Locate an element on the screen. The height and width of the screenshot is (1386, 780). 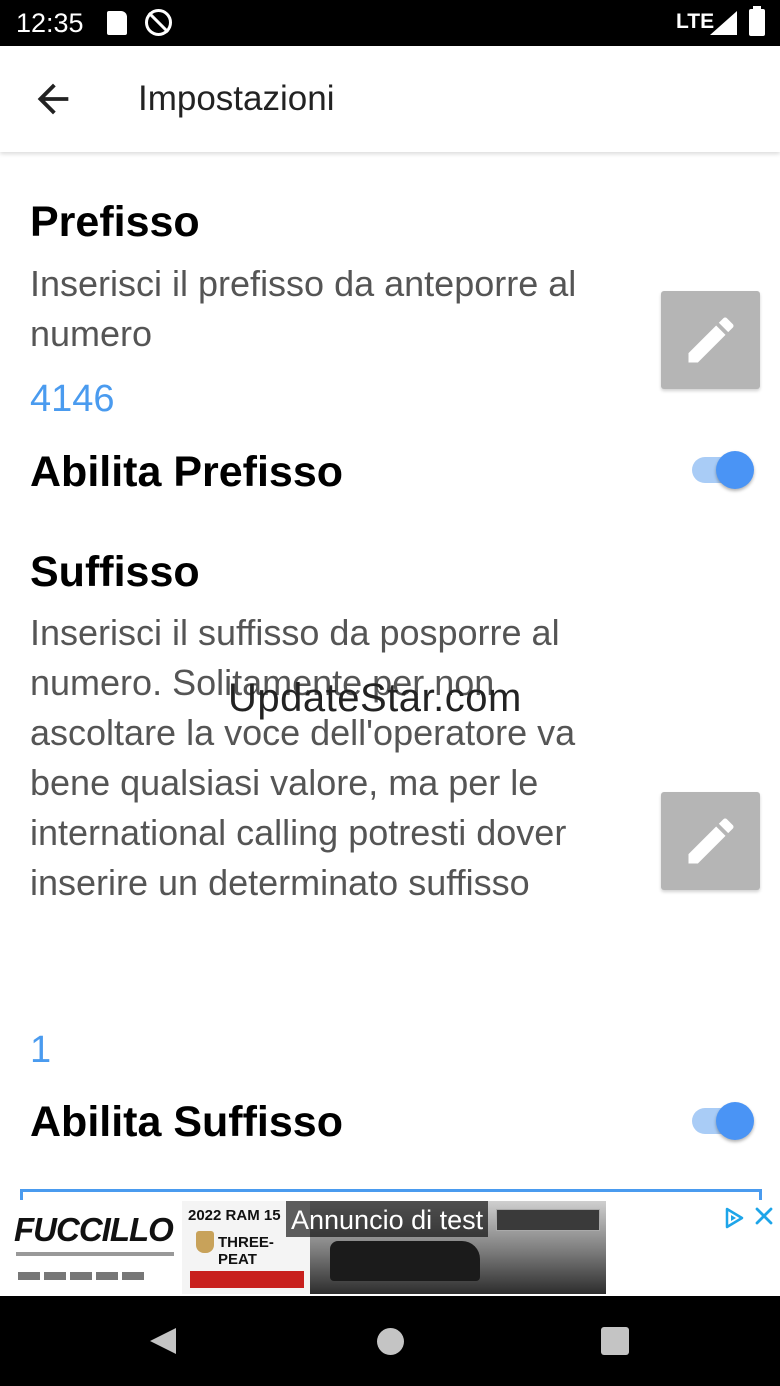
suffix-value: 1 is located at coordinates (41, 1050).